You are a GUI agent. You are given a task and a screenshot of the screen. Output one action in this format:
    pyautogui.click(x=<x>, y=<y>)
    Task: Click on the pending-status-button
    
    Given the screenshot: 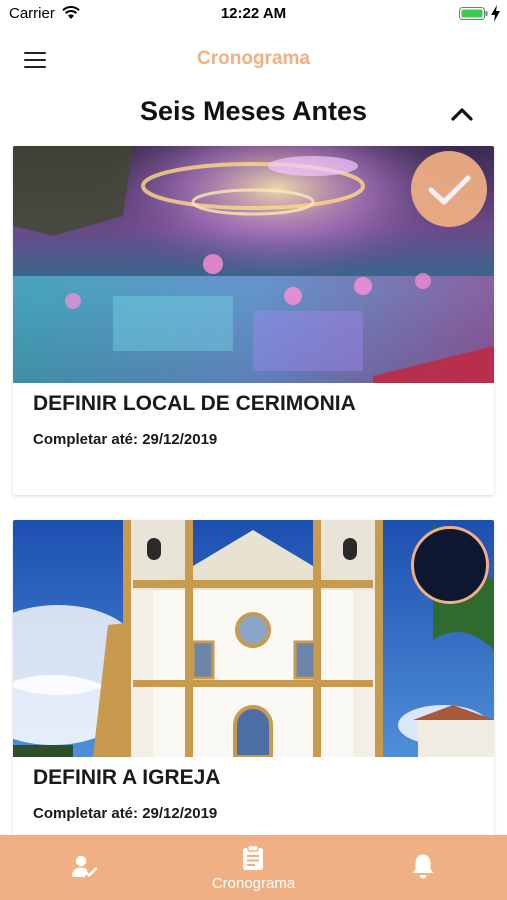 What is the action you would take?
    pyautogui.click(x=450, y=565)
    